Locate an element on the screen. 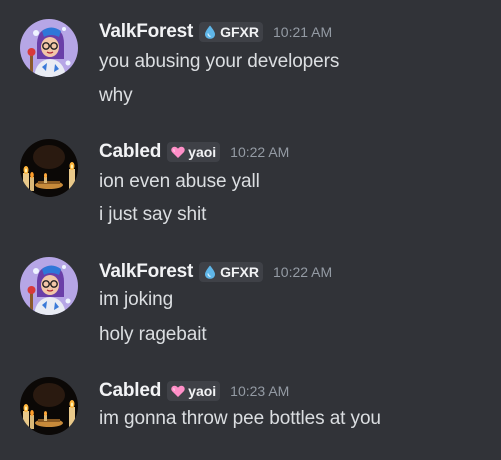  message-text: im joking is located at coordinates (136, 299).